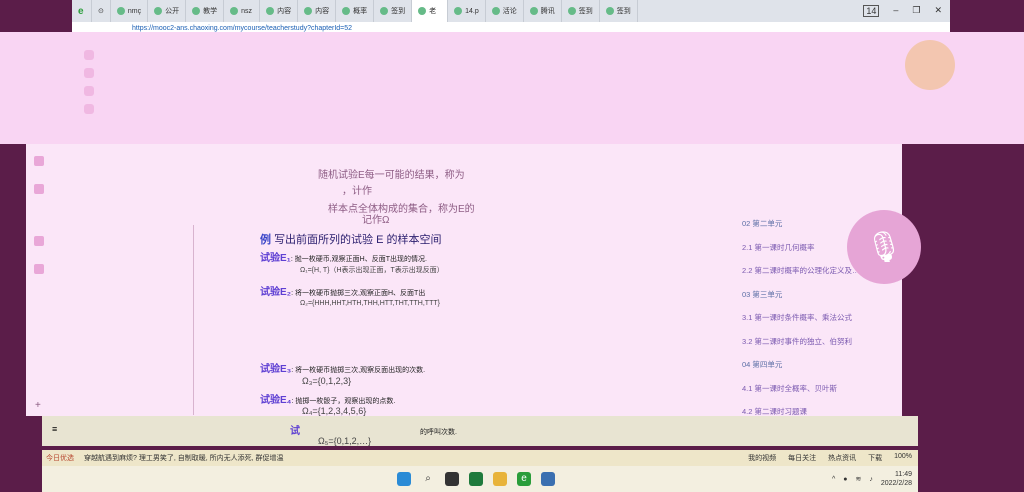 The image size is (1024, 492). I want to click on daily-follow-link: 每日关注, so click(802, 458).